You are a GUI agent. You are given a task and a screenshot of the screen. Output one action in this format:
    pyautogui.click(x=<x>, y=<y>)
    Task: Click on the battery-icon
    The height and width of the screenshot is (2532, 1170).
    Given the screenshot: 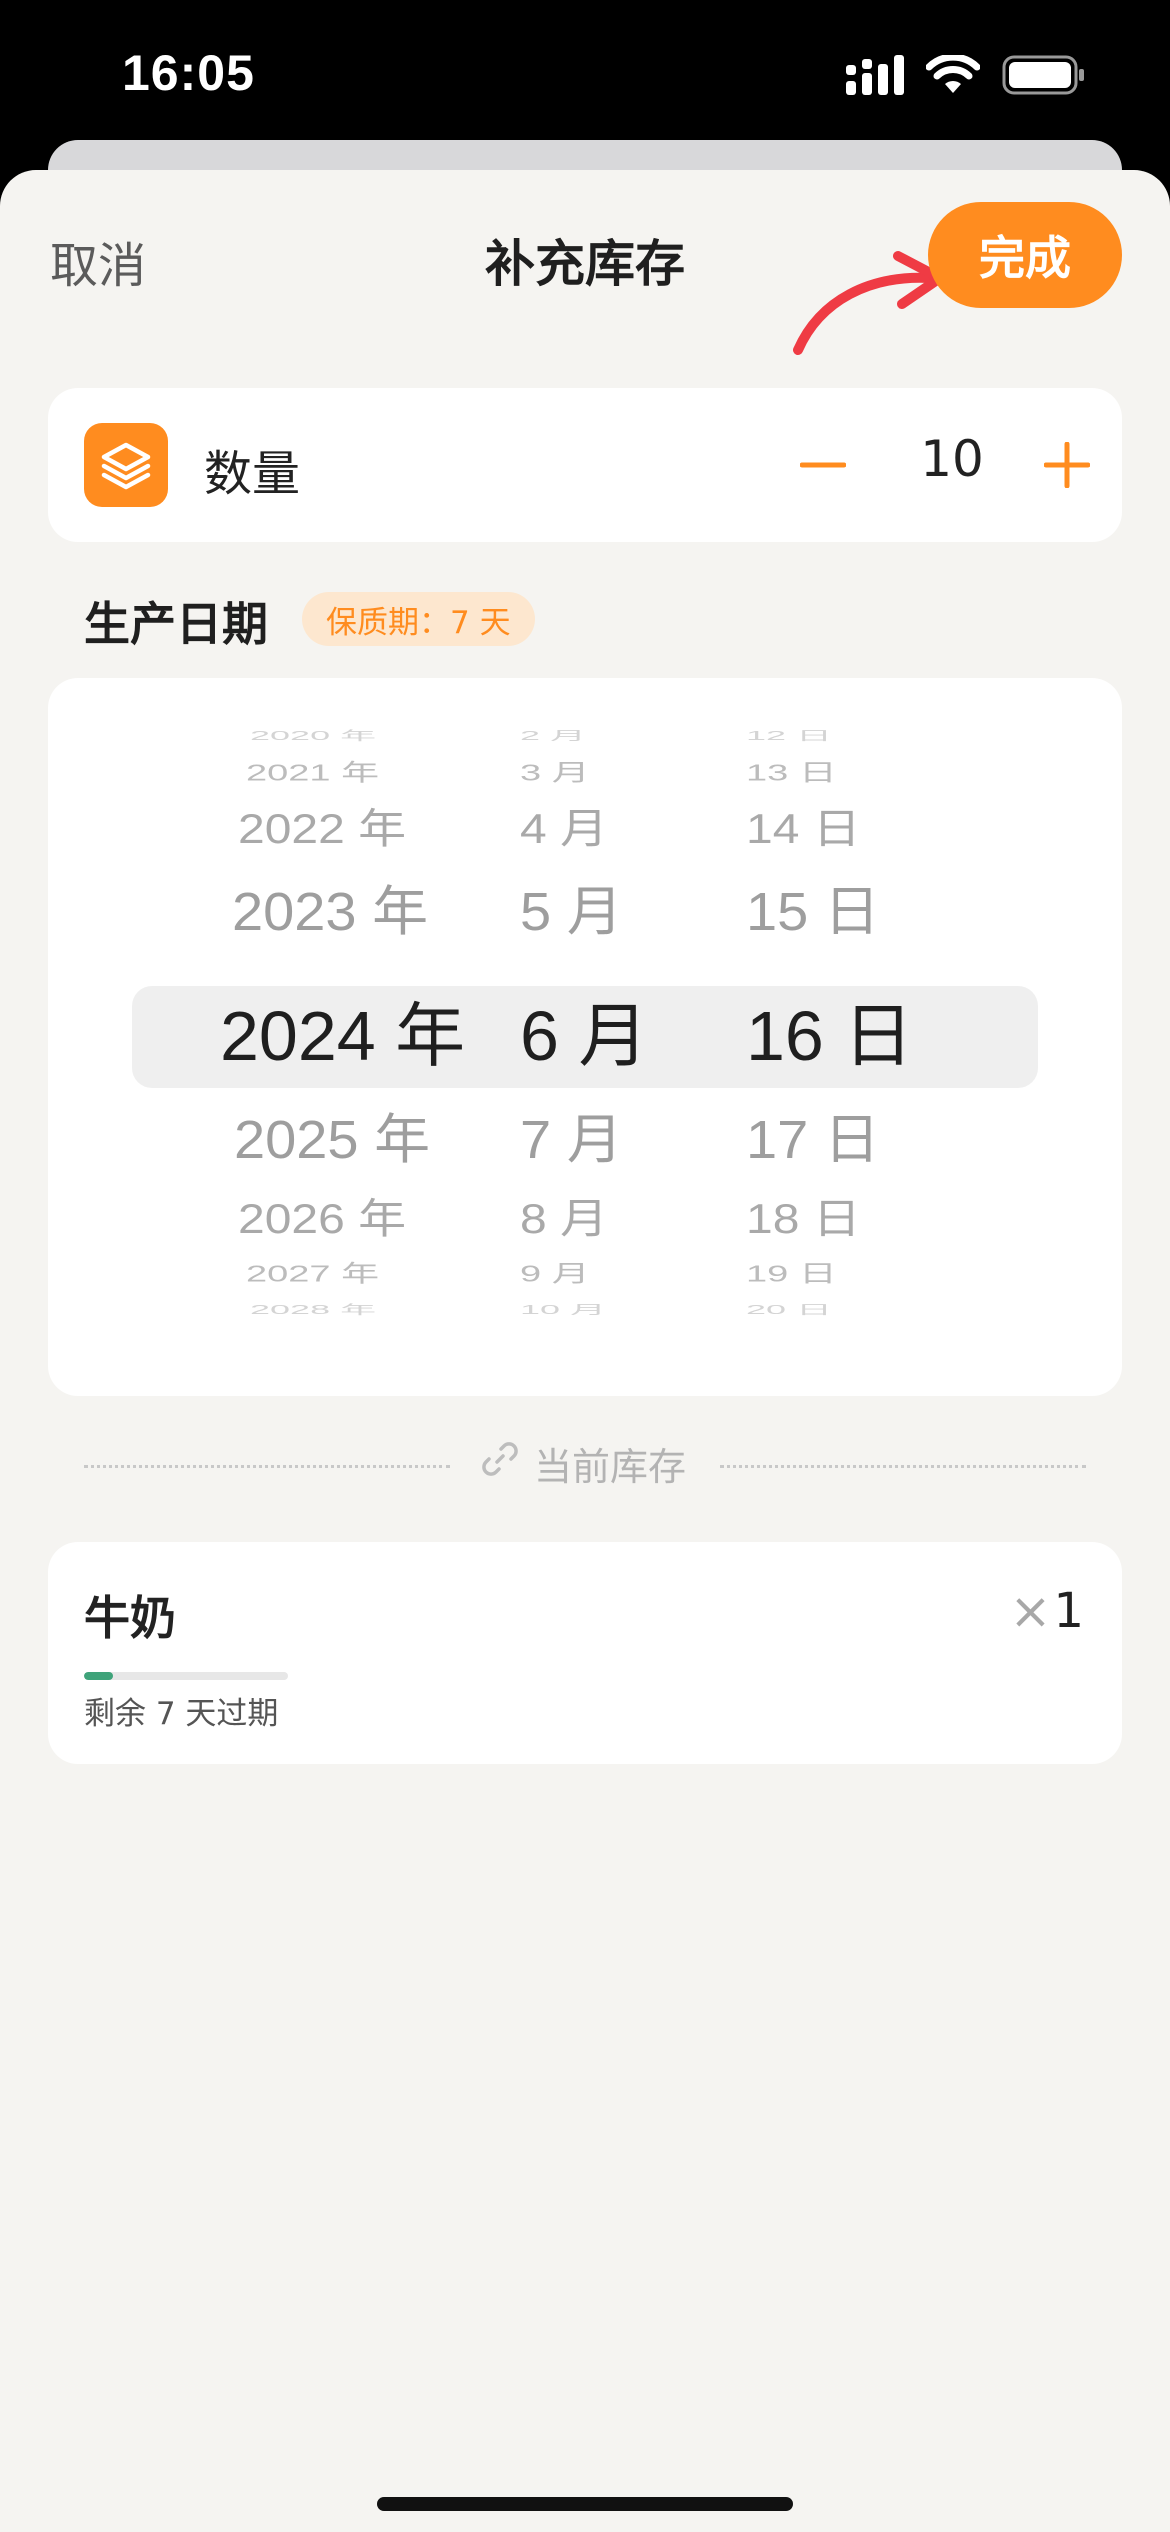 What is the action you would take?
    pyautogui.click(x=1044, y=77)
    